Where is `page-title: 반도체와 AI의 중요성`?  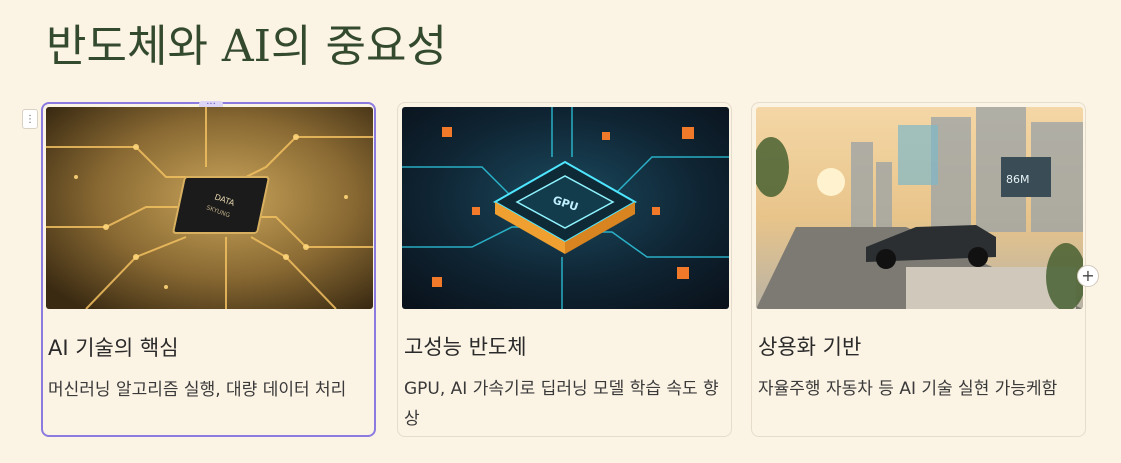
page-title: 반도체와 AI의 중요성 is located at coordinates (246, 46).